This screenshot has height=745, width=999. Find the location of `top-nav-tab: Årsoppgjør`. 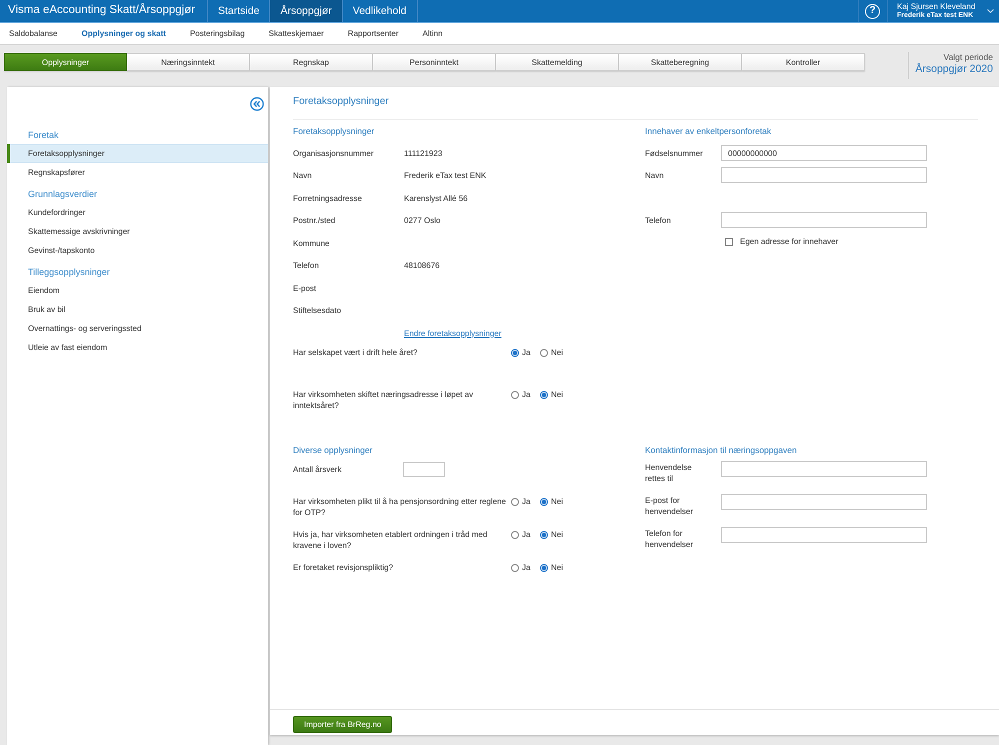

top-nav-tab: Årsoppgjør is located at coordinates (306, 11).